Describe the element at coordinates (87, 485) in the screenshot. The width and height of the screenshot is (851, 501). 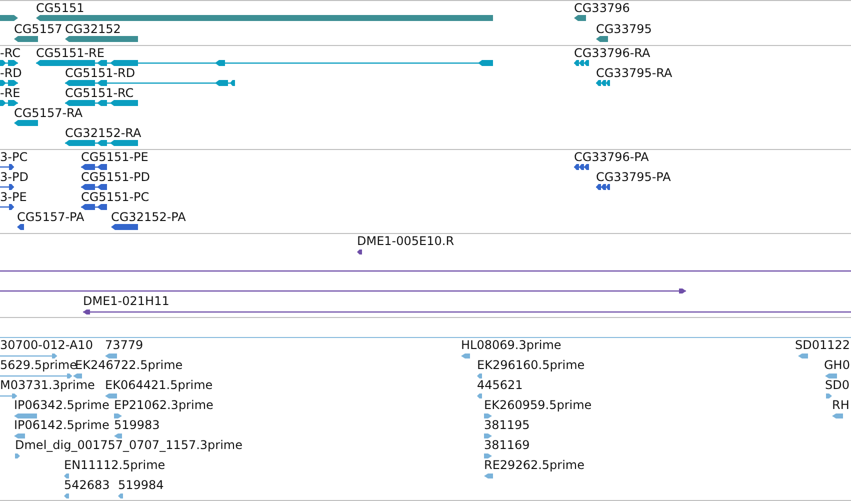
I see `feature-label: 542683` at that location.